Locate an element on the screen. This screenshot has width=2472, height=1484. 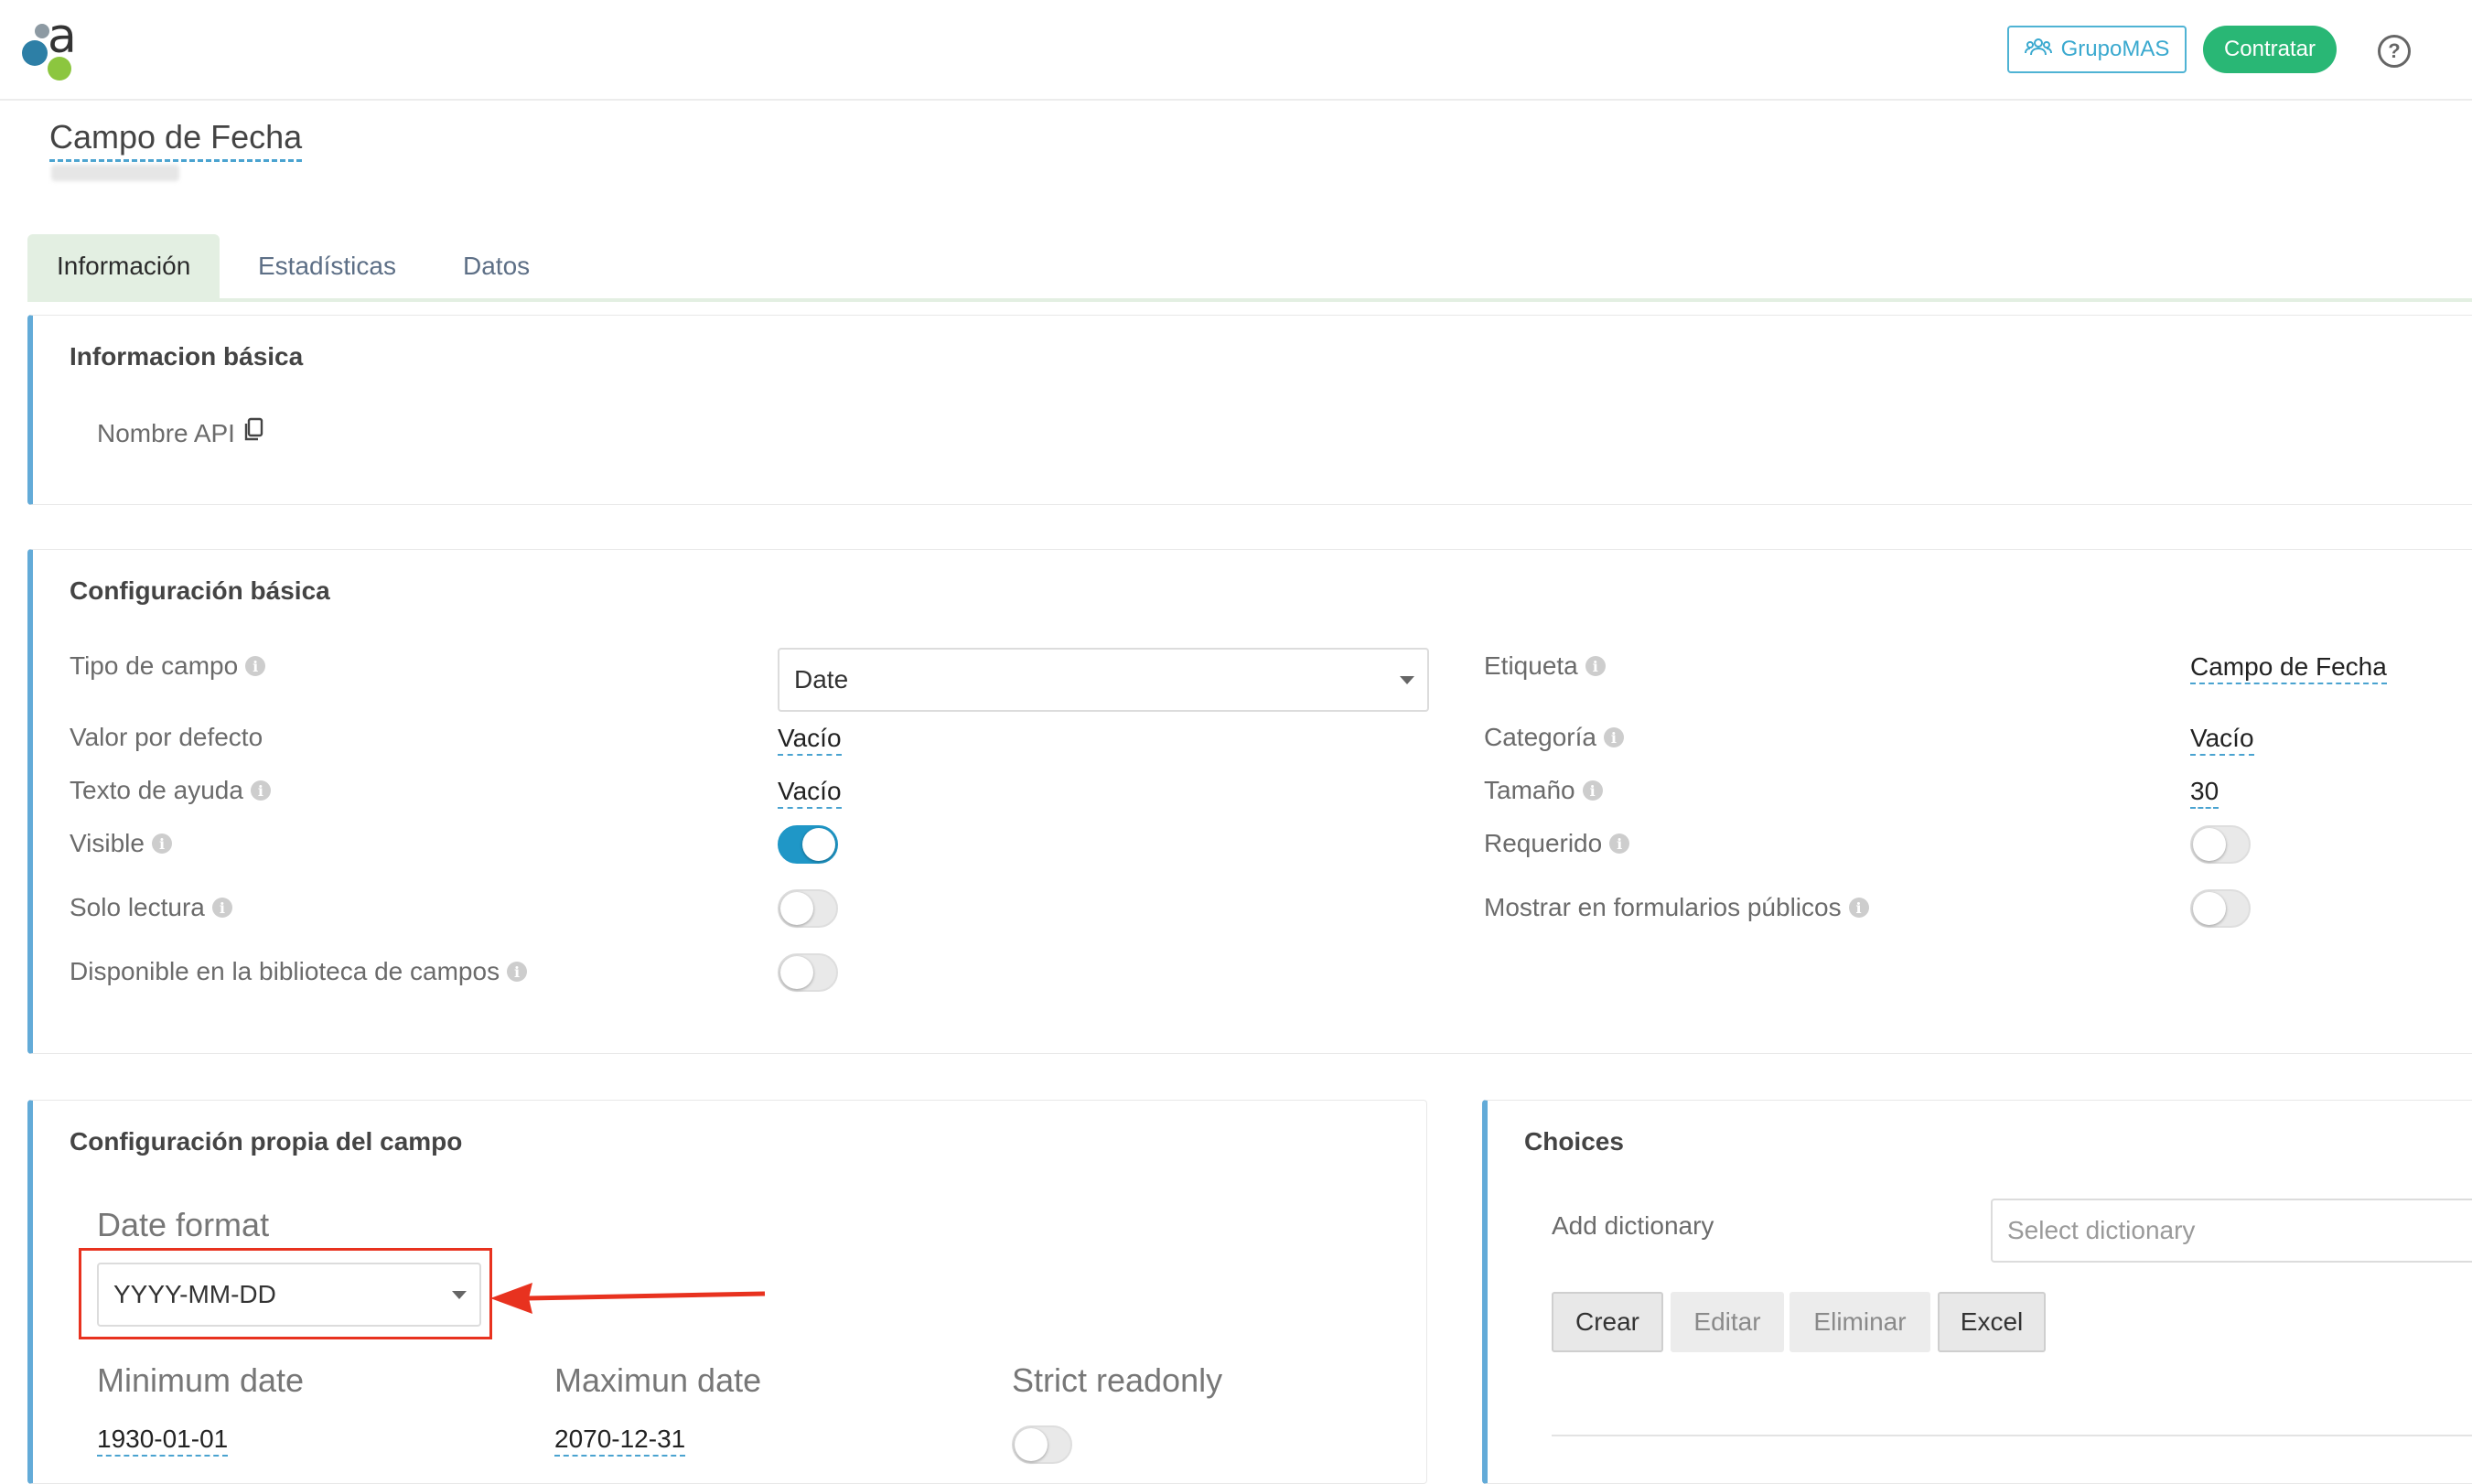
library-label: Disponible en la biblioteca de campos is located at coordinates (285, 971).